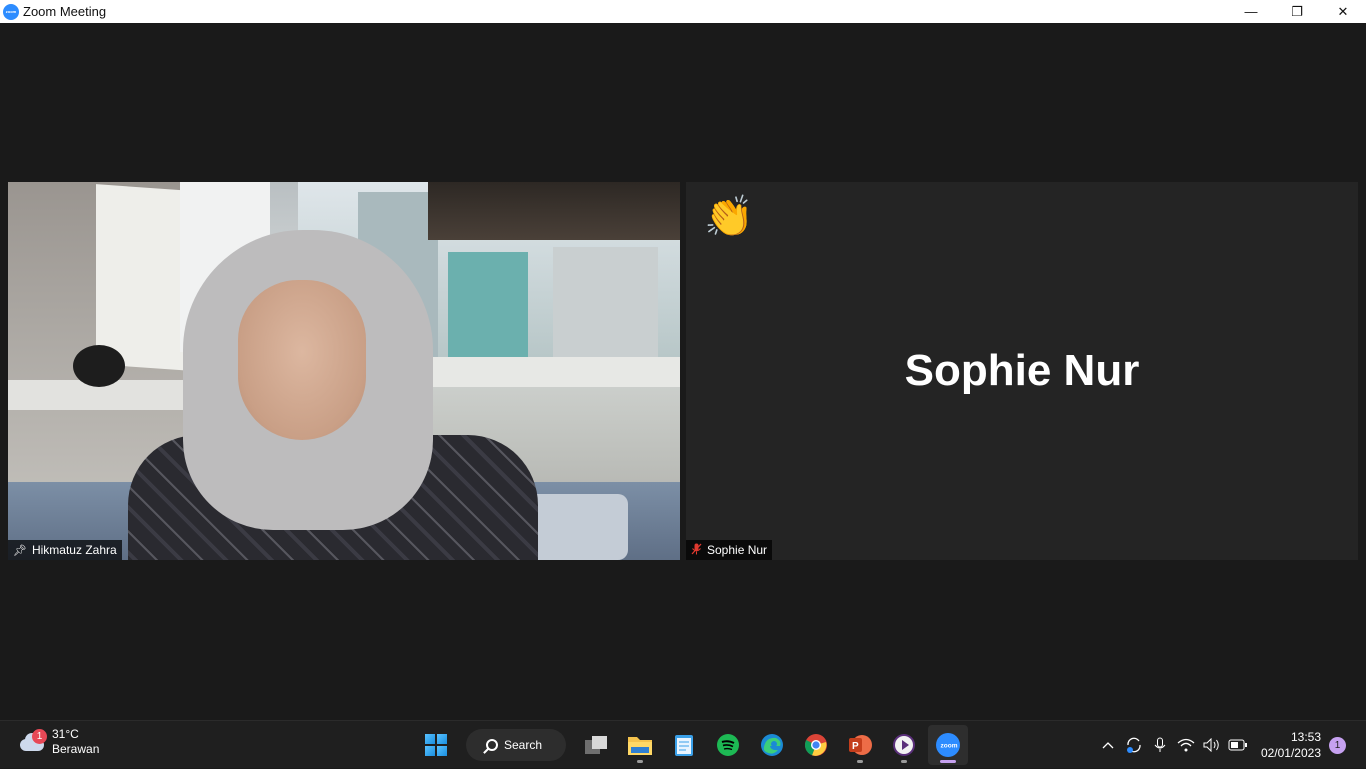 This screenshot has width=1366, height=769. I want to click on participant-name: Sophie Nur, so click(737, 550).